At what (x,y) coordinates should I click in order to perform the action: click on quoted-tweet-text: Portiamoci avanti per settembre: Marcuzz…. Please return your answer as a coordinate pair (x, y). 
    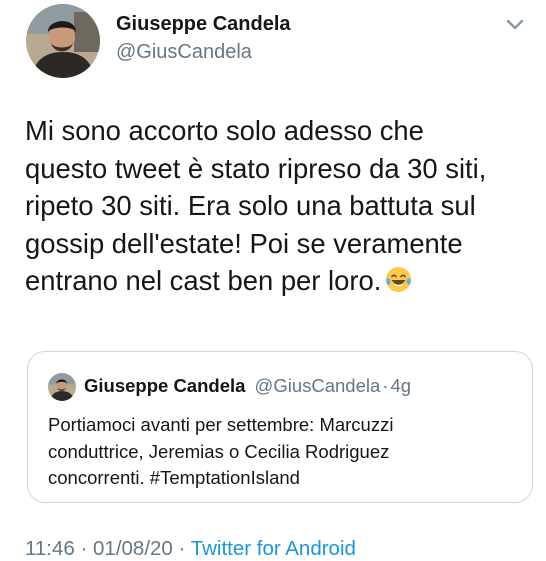
    Looking at the image, I should click on (283, 452).